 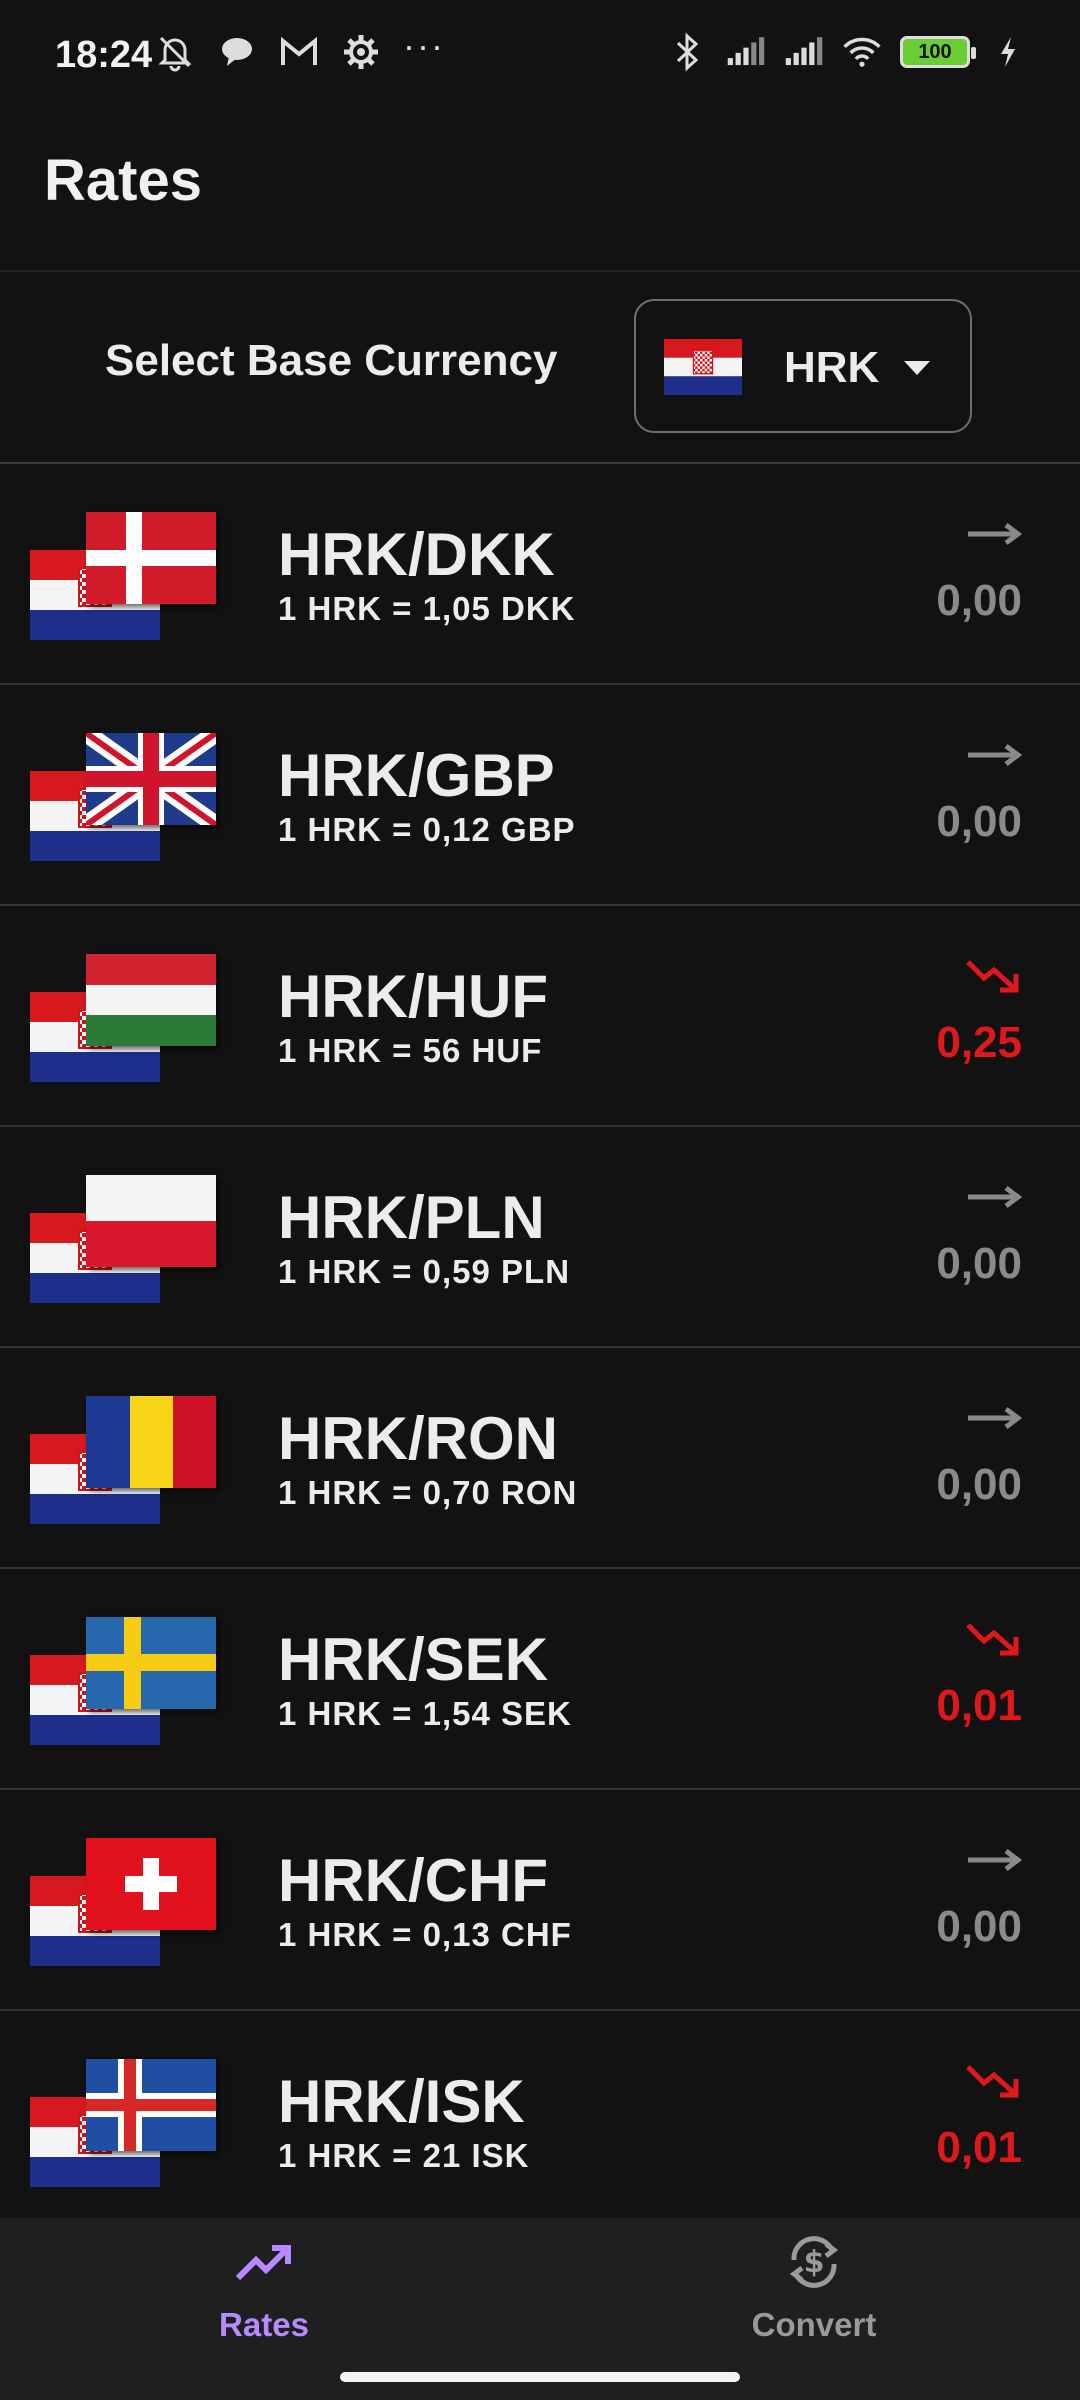 I want to click on croatia-flag-icon, so click(x=703, y=367).